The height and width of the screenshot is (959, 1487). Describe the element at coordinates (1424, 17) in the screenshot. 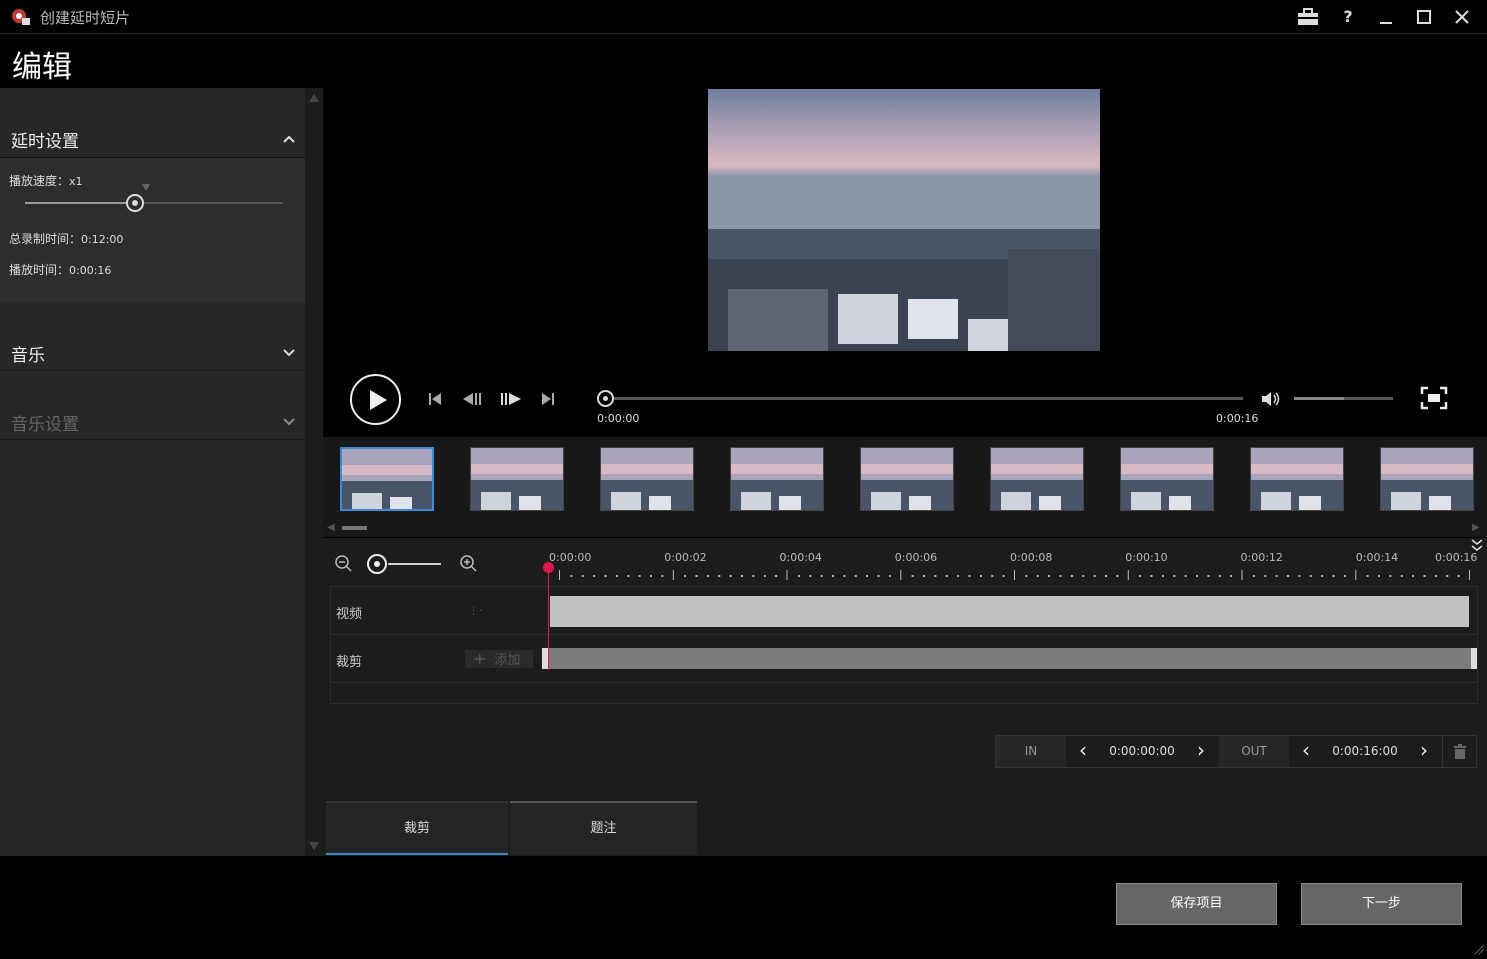

I see `maximize-button` at that location.